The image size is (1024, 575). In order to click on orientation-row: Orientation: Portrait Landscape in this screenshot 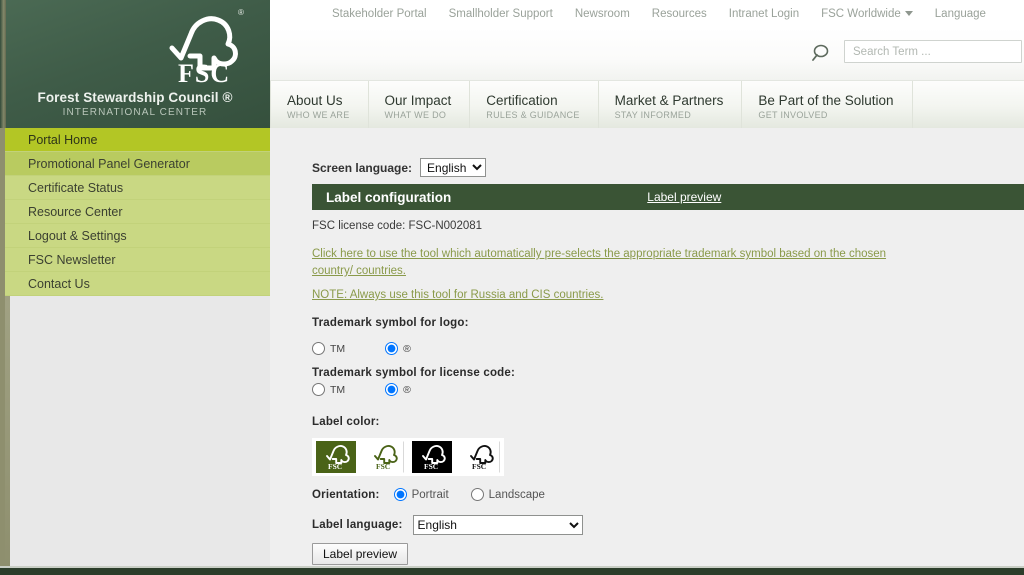, I will do `click(439, 494)`.